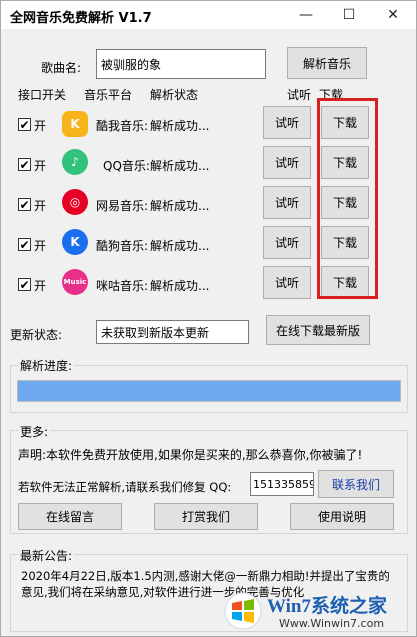 The height and width of the screenshot is (637, 417). Describe the element at coordinates (181, 64) in the screenshot. I see `song-name-input: 被驯服的象` at that location.